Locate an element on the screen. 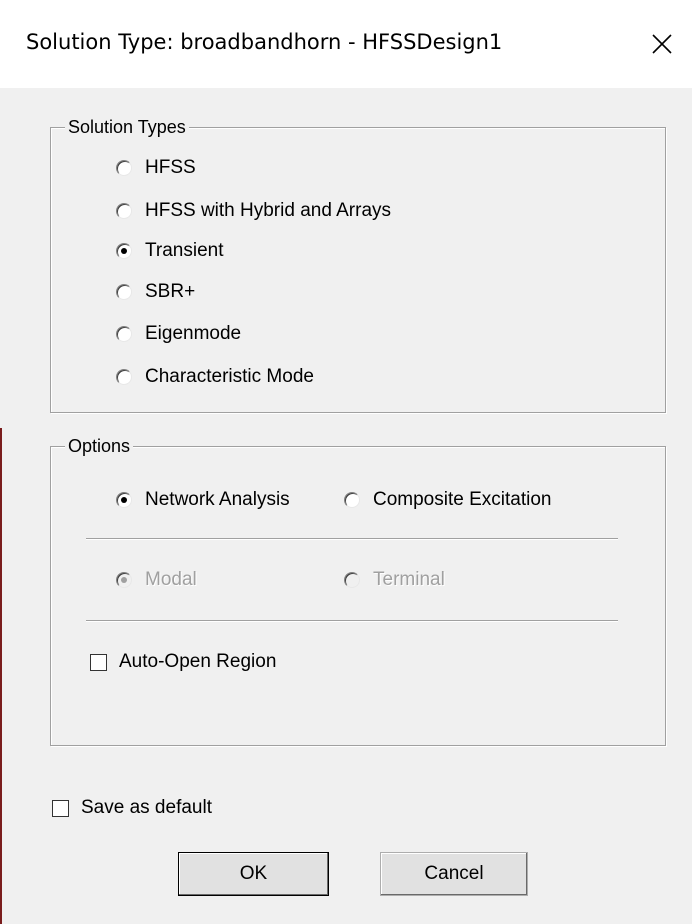 This screenshot has height=924, width=692. radio-hfss-hybrid-arrays: HFSS with Hybrid and Arrays is located at coordinates (253, 211).